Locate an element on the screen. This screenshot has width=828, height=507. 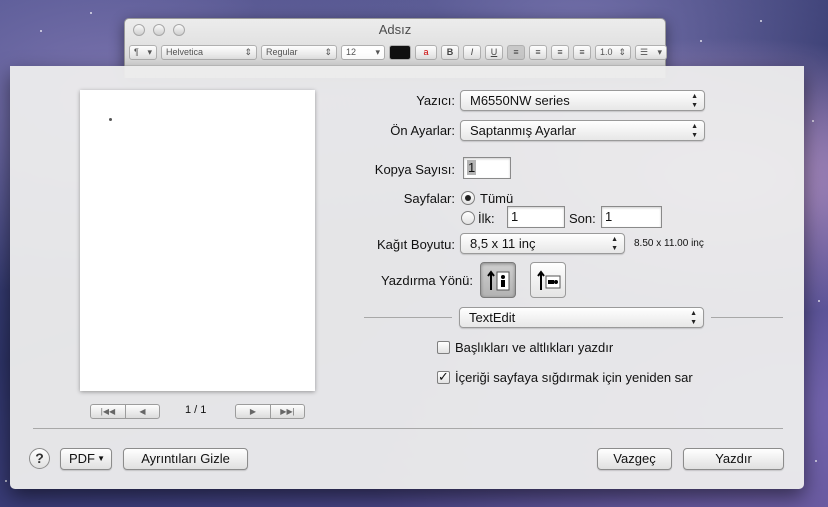
underline-button: U is located at coordinates (494, 52).